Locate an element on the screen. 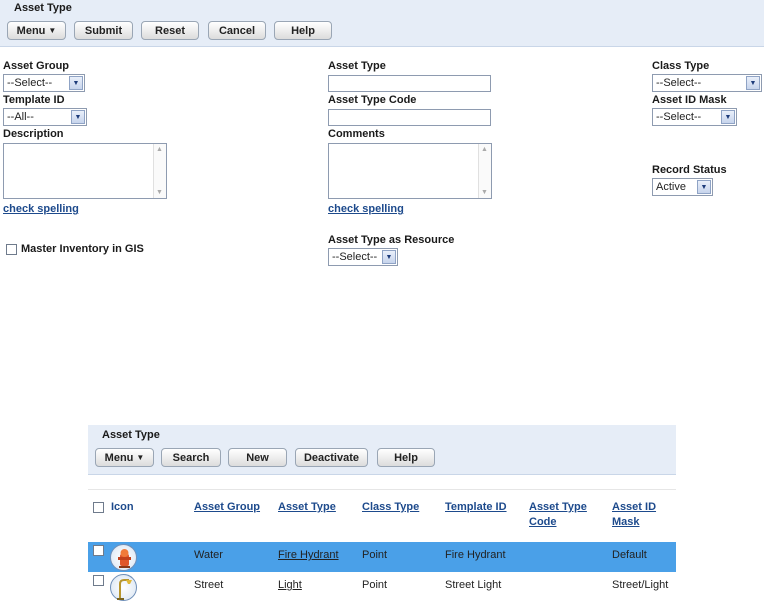  submit-button: Submit is located at coordinates (103, 30).